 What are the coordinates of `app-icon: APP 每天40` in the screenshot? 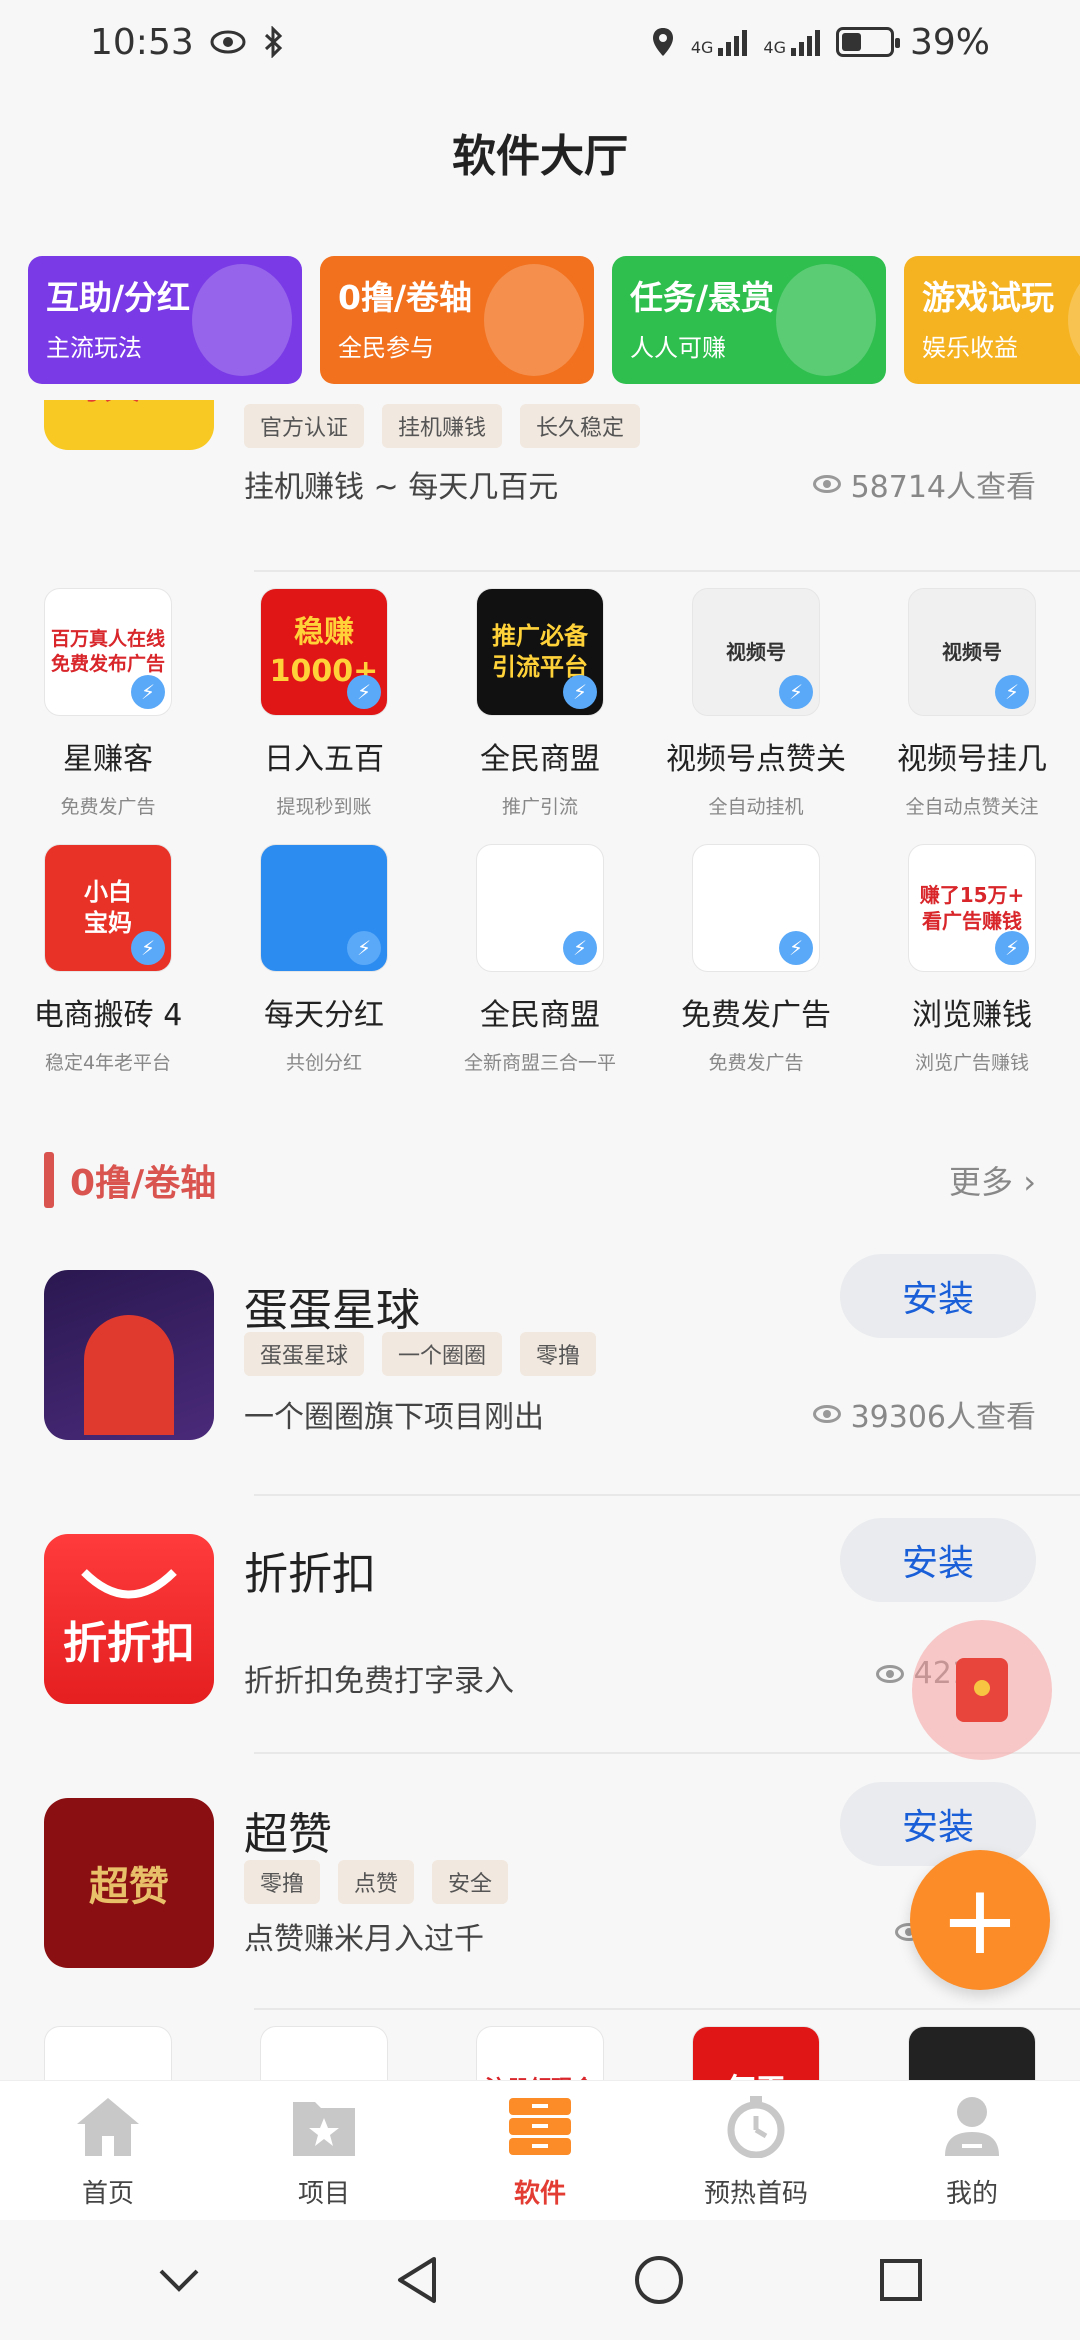 It's located at (129, 425).